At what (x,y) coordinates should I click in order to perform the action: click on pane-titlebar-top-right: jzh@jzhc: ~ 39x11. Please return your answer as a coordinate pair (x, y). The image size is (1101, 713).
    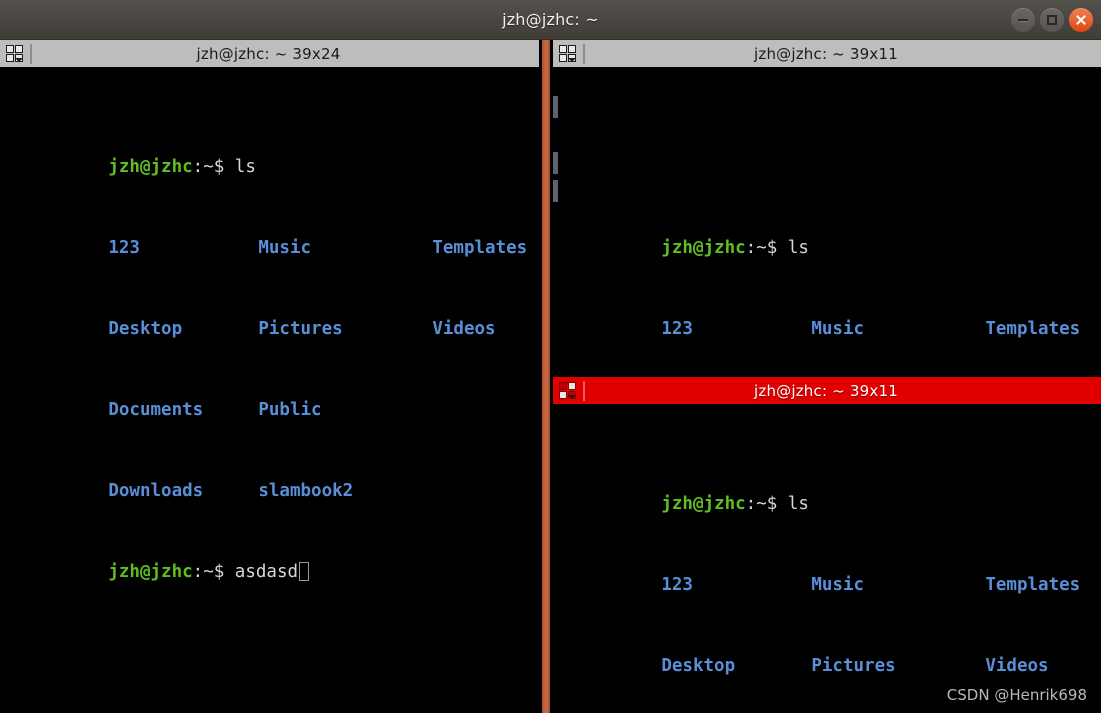
    Looking at the image, I should click on (827, 54).